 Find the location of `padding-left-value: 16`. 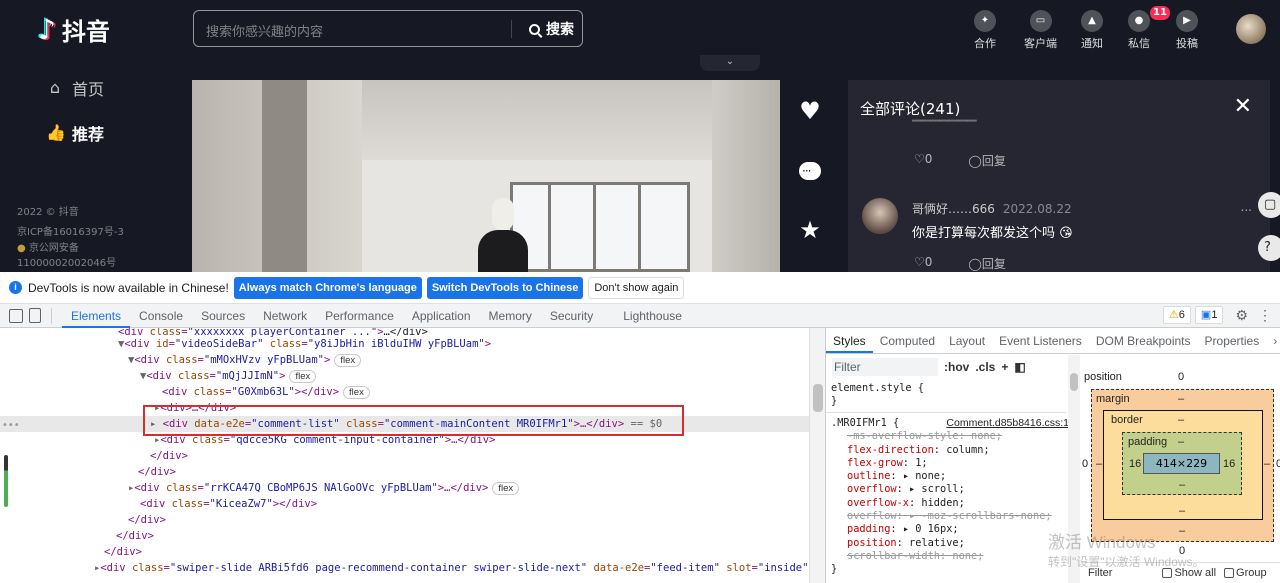

padding-left-value: 16 is located at coordinates (1135, 464).